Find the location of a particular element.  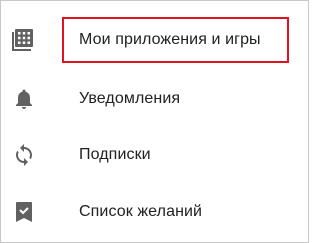

menu-item-label: Список желаний is located at coordinates (141, 211).